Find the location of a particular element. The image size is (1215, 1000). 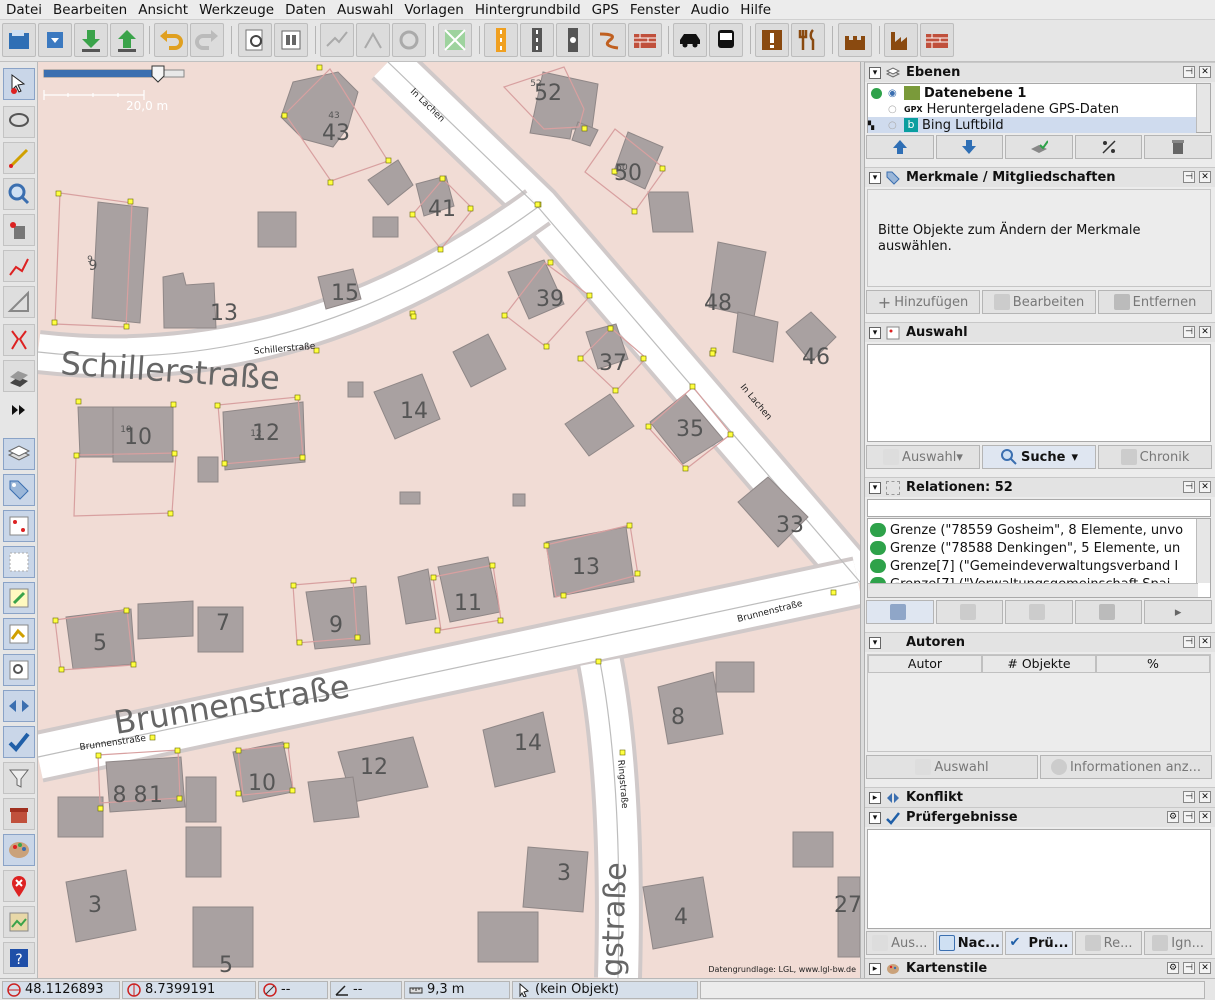

layers-scrollbar is located at coordinates (1203, 108).